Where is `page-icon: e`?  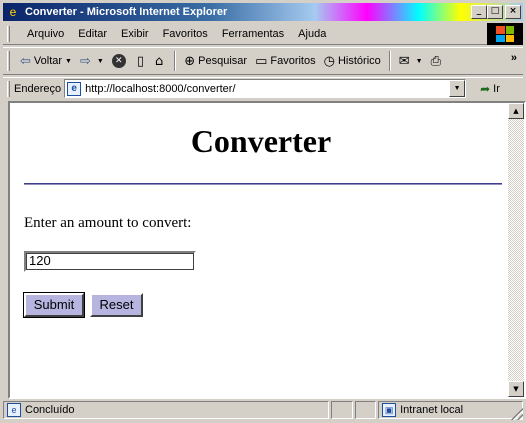
page-icon: e is located at coordinates (74, 88).